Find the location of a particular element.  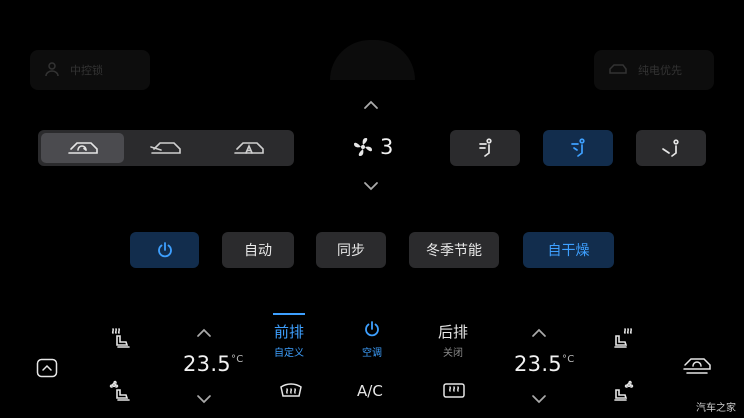

power-button is located at coordinates (164, 250).